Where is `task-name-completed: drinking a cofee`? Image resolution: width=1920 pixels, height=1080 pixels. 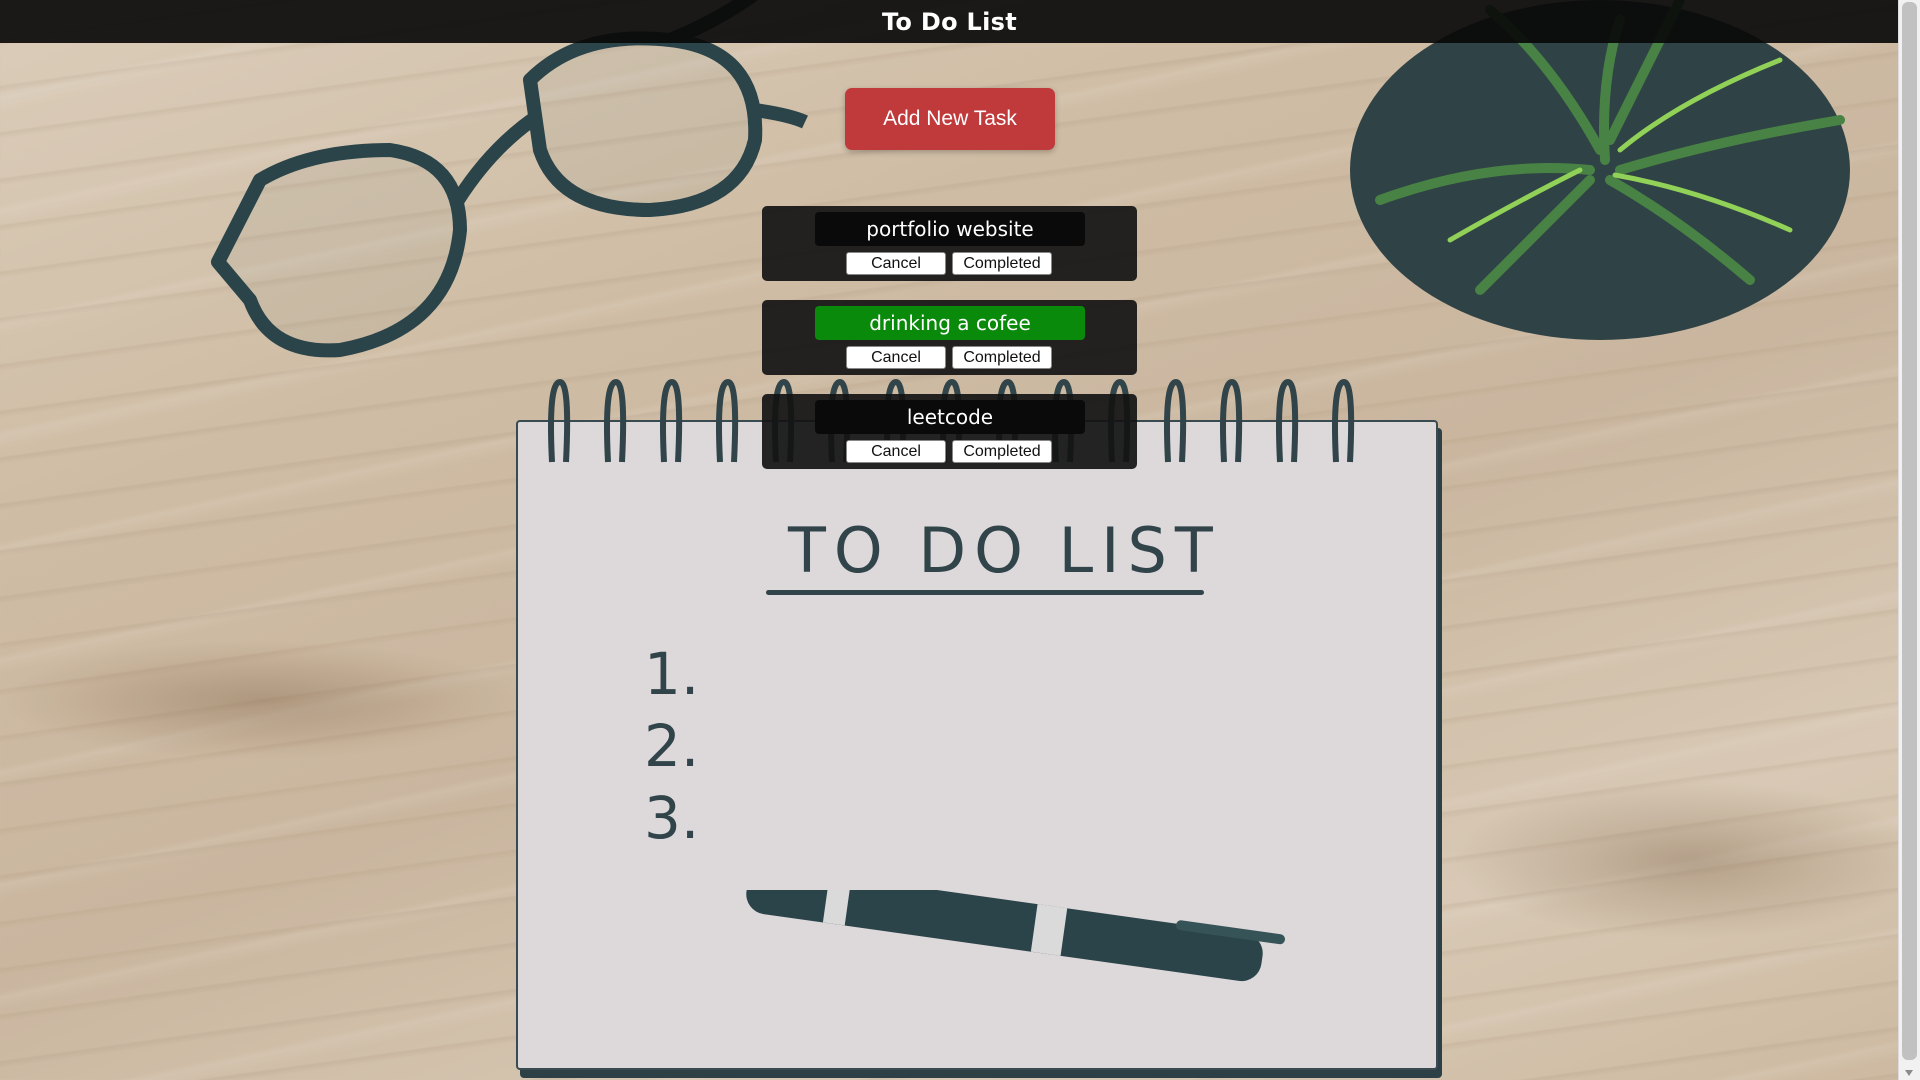
task-name-completed: drinking a cofee is located at coordinates (950, 323).